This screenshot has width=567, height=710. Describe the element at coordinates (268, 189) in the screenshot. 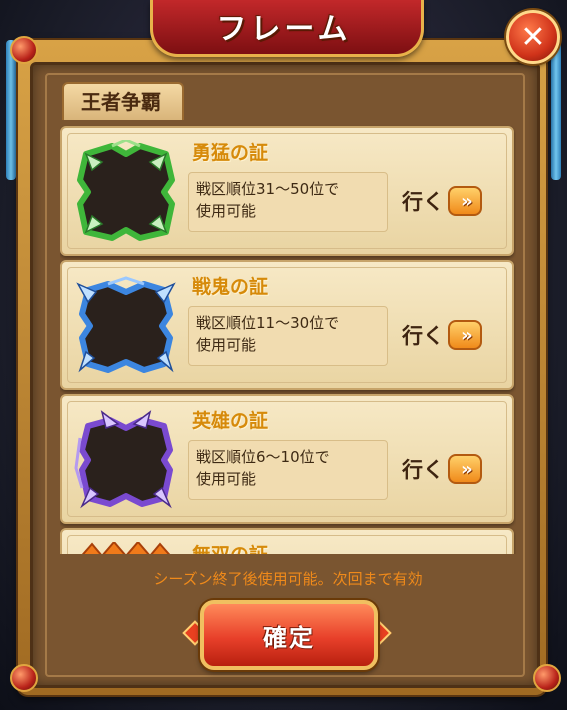

I see `frame-condition-line1: 戦区順位31〜50位で` at that location.